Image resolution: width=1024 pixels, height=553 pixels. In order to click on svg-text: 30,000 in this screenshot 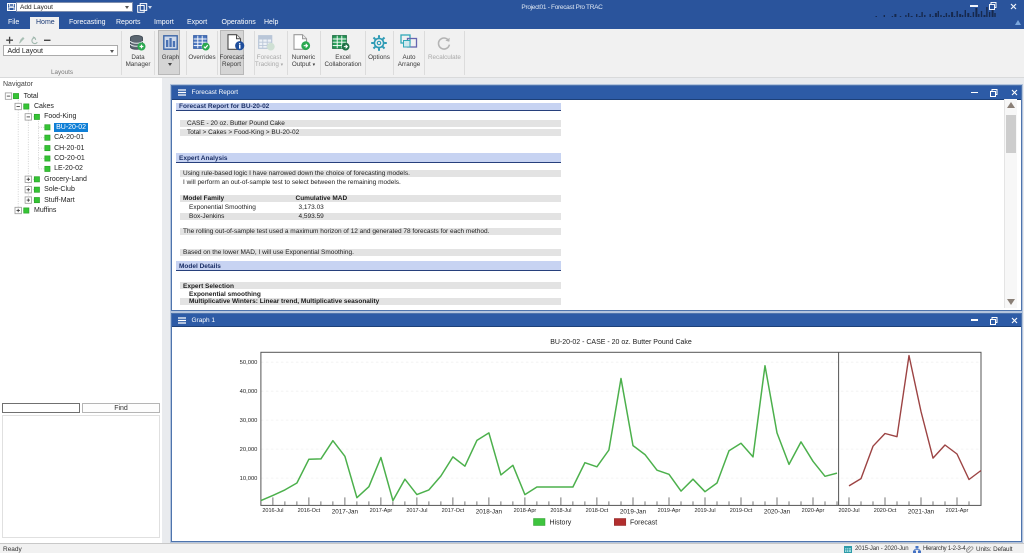, I will do `click(249, 421)`.